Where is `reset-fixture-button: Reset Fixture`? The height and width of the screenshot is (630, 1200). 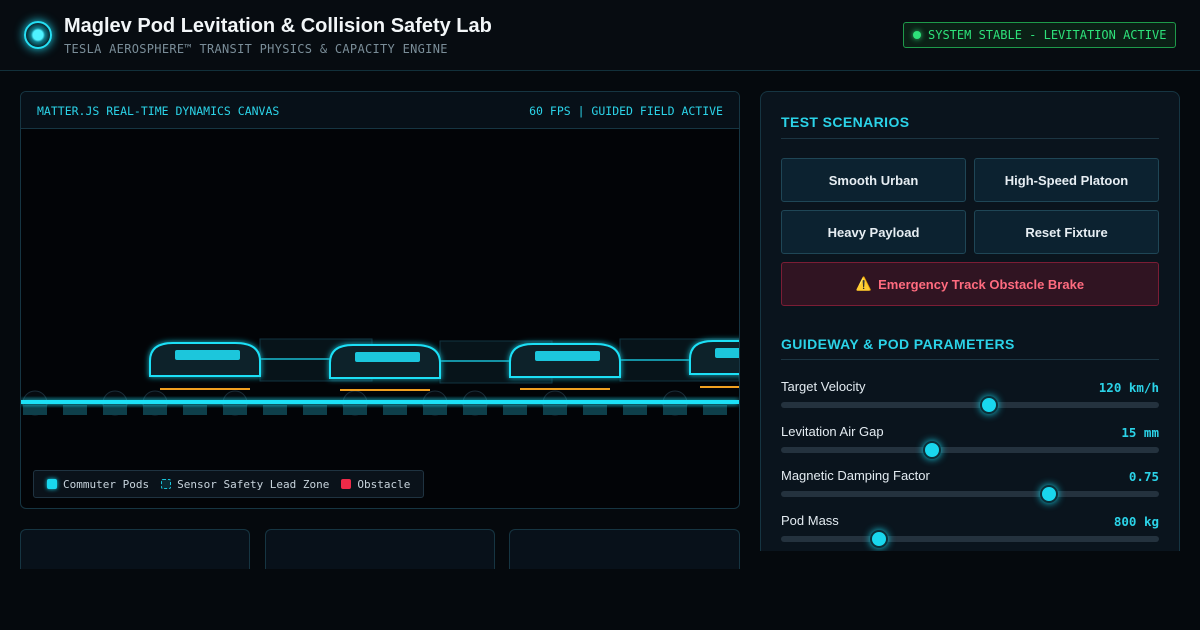
reset-fixture-button: Reset Fixture is located at coordinates (1066, 232).